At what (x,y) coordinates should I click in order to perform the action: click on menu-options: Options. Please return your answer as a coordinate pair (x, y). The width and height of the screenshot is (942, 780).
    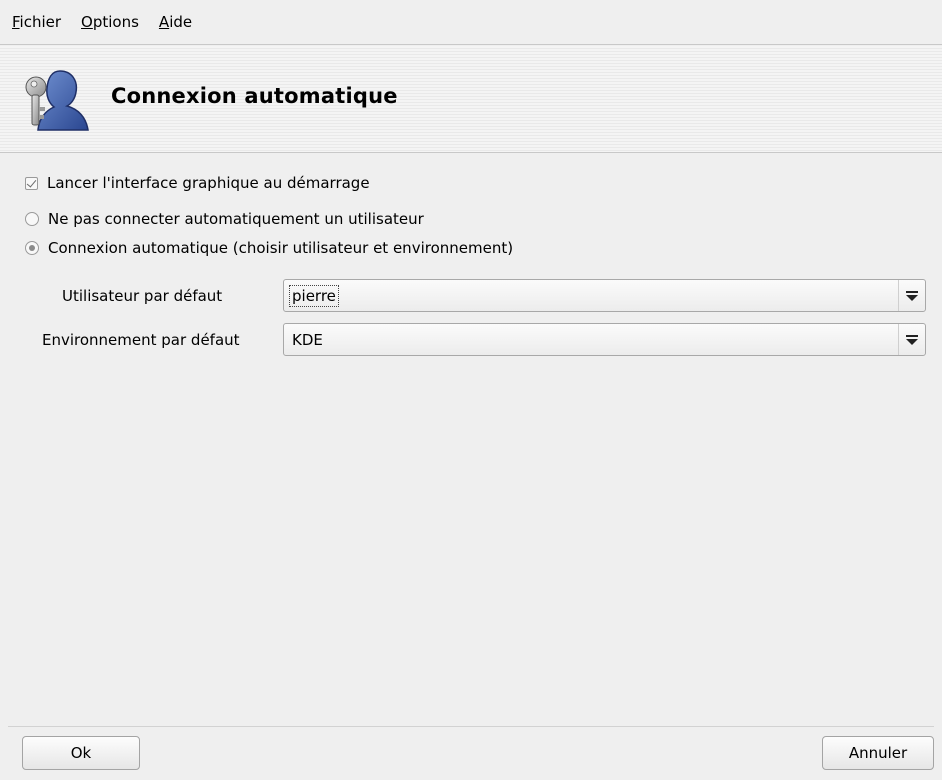
    Looking at the image, I should click on (110, 22).